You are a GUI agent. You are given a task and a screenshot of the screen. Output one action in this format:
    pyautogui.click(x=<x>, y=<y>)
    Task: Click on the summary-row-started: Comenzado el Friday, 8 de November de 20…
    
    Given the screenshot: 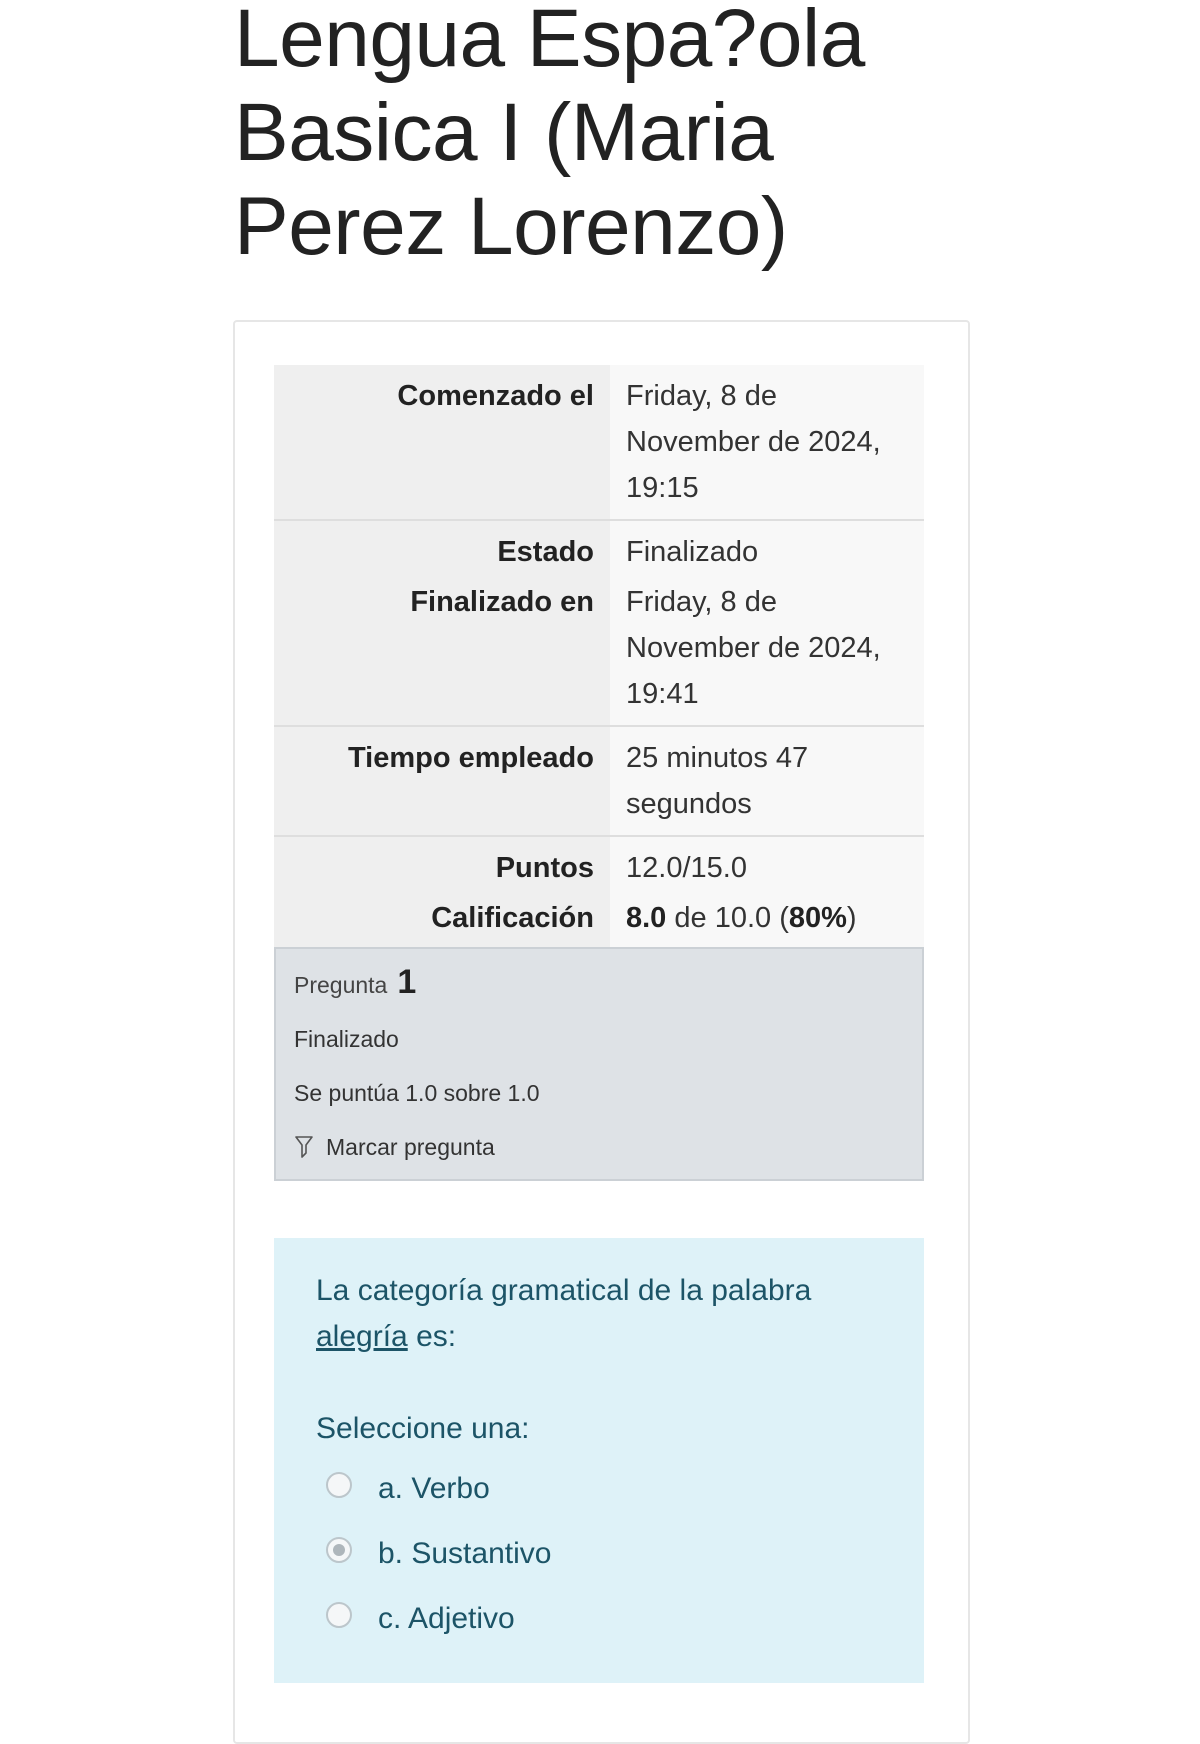 What is the action you would take?
    pyautogui.click(x=599, y=442)
    